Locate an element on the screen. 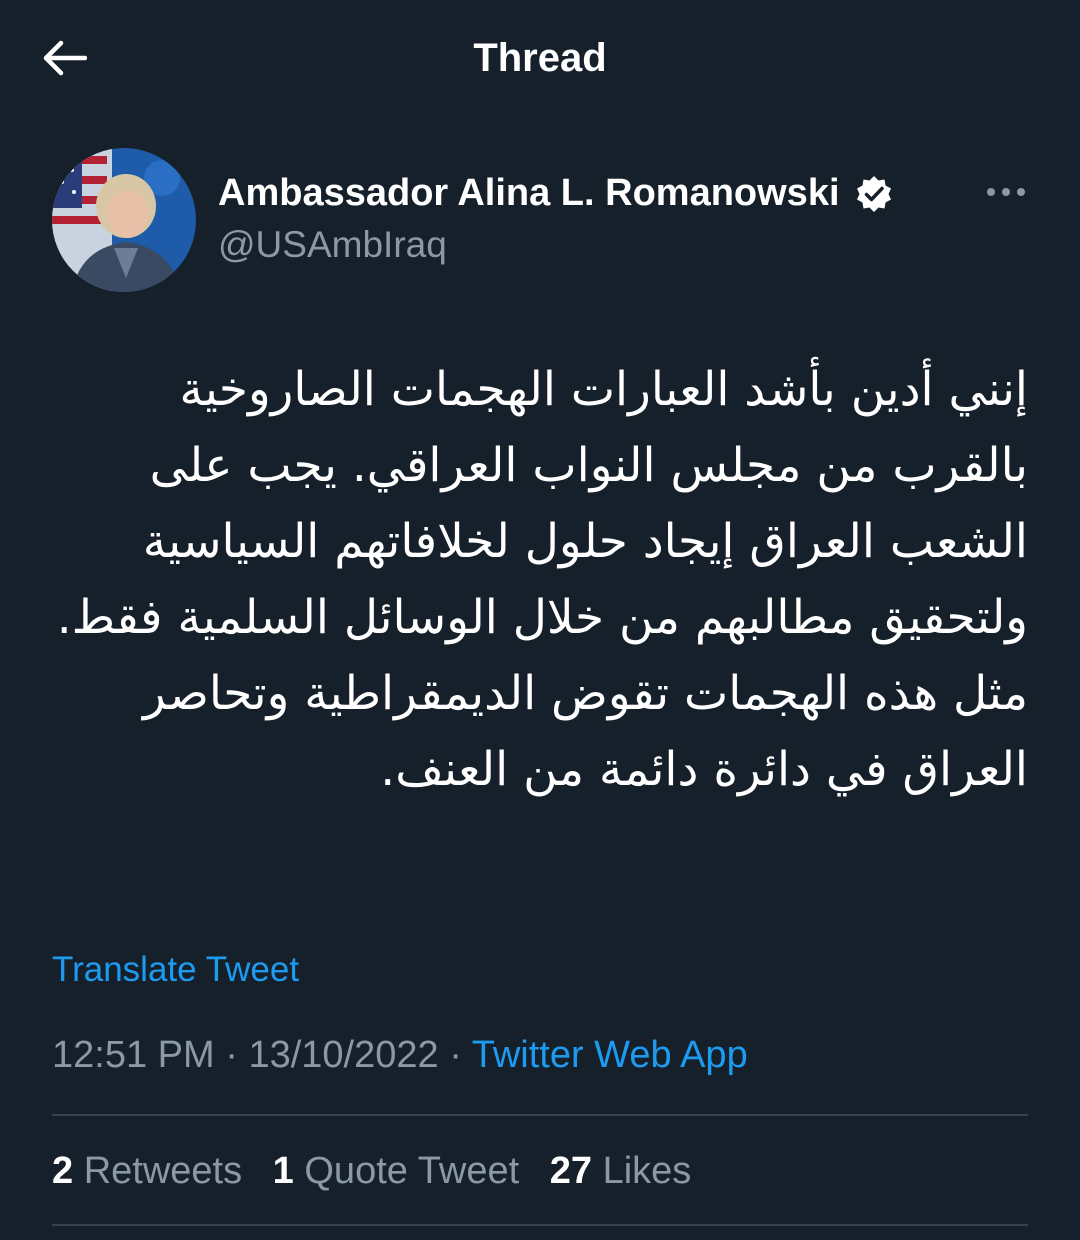 The width and height of the screenshot is (1080, 1240). quote-tweets-count: 1 is located at coordinates (283, 1171).